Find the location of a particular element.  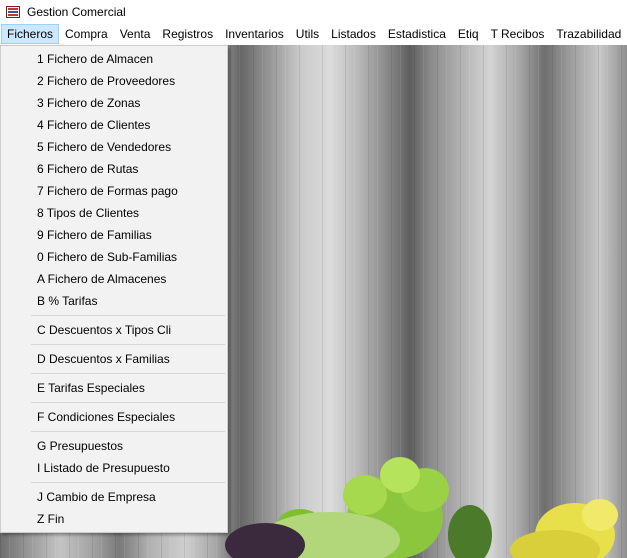

menu-item: B % Tarifas is located at coordinates (114, 301).